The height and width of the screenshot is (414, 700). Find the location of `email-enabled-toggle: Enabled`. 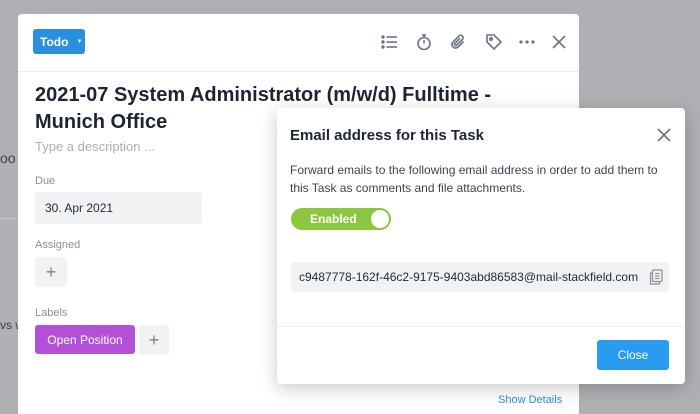

email-enabled-toggle: Enabled is located at coordinates (341, 219).